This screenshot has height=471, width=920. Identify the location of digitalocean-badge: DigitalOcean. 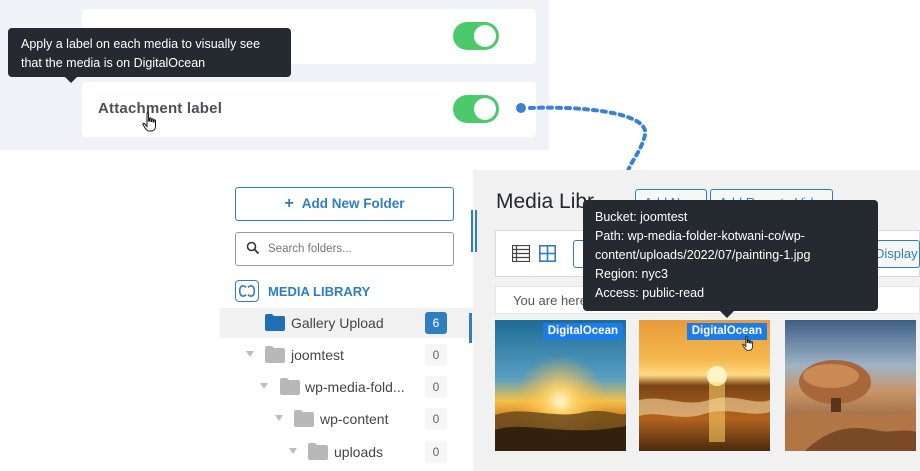
(582, 331).